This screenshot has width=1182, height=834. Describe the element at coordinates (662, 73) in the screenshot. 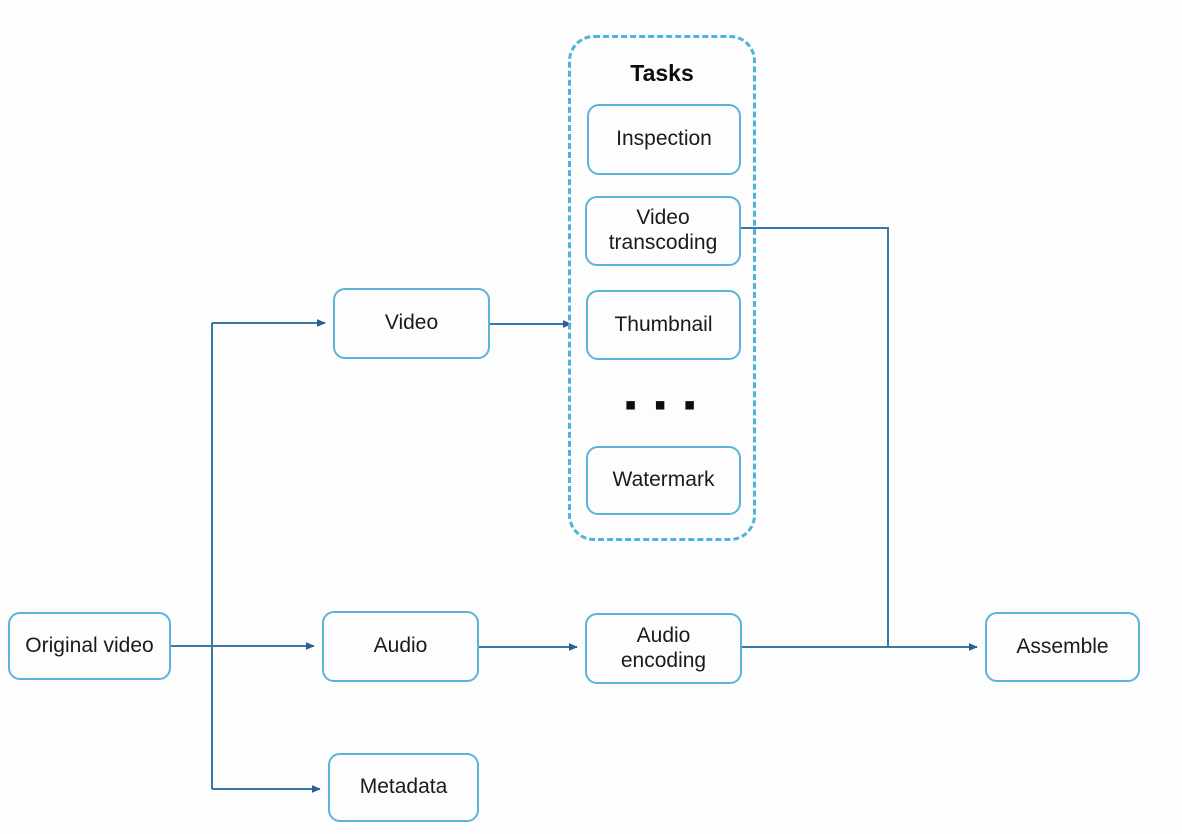

I see `tasks-group-title: Tasks` at that location.